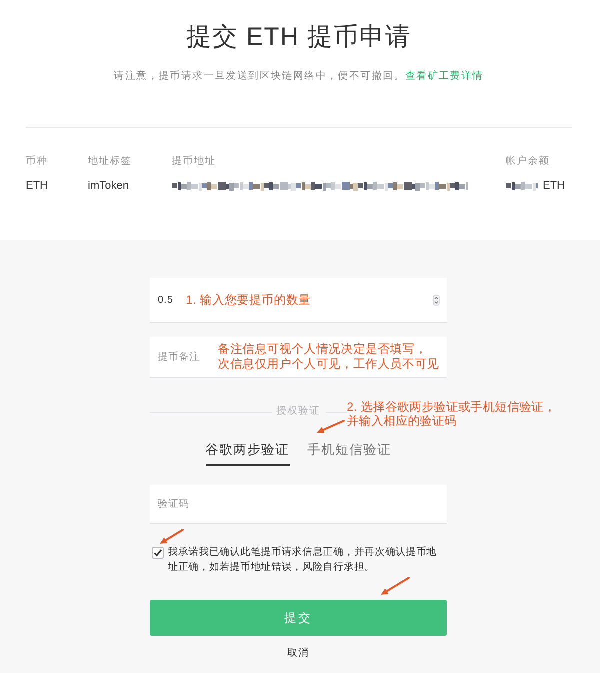 The image size is (600, 673). What do you see at coordinates (108, 186) in the screenshot?
I see `table-cell: imToken` at bounding box center [108, 186].